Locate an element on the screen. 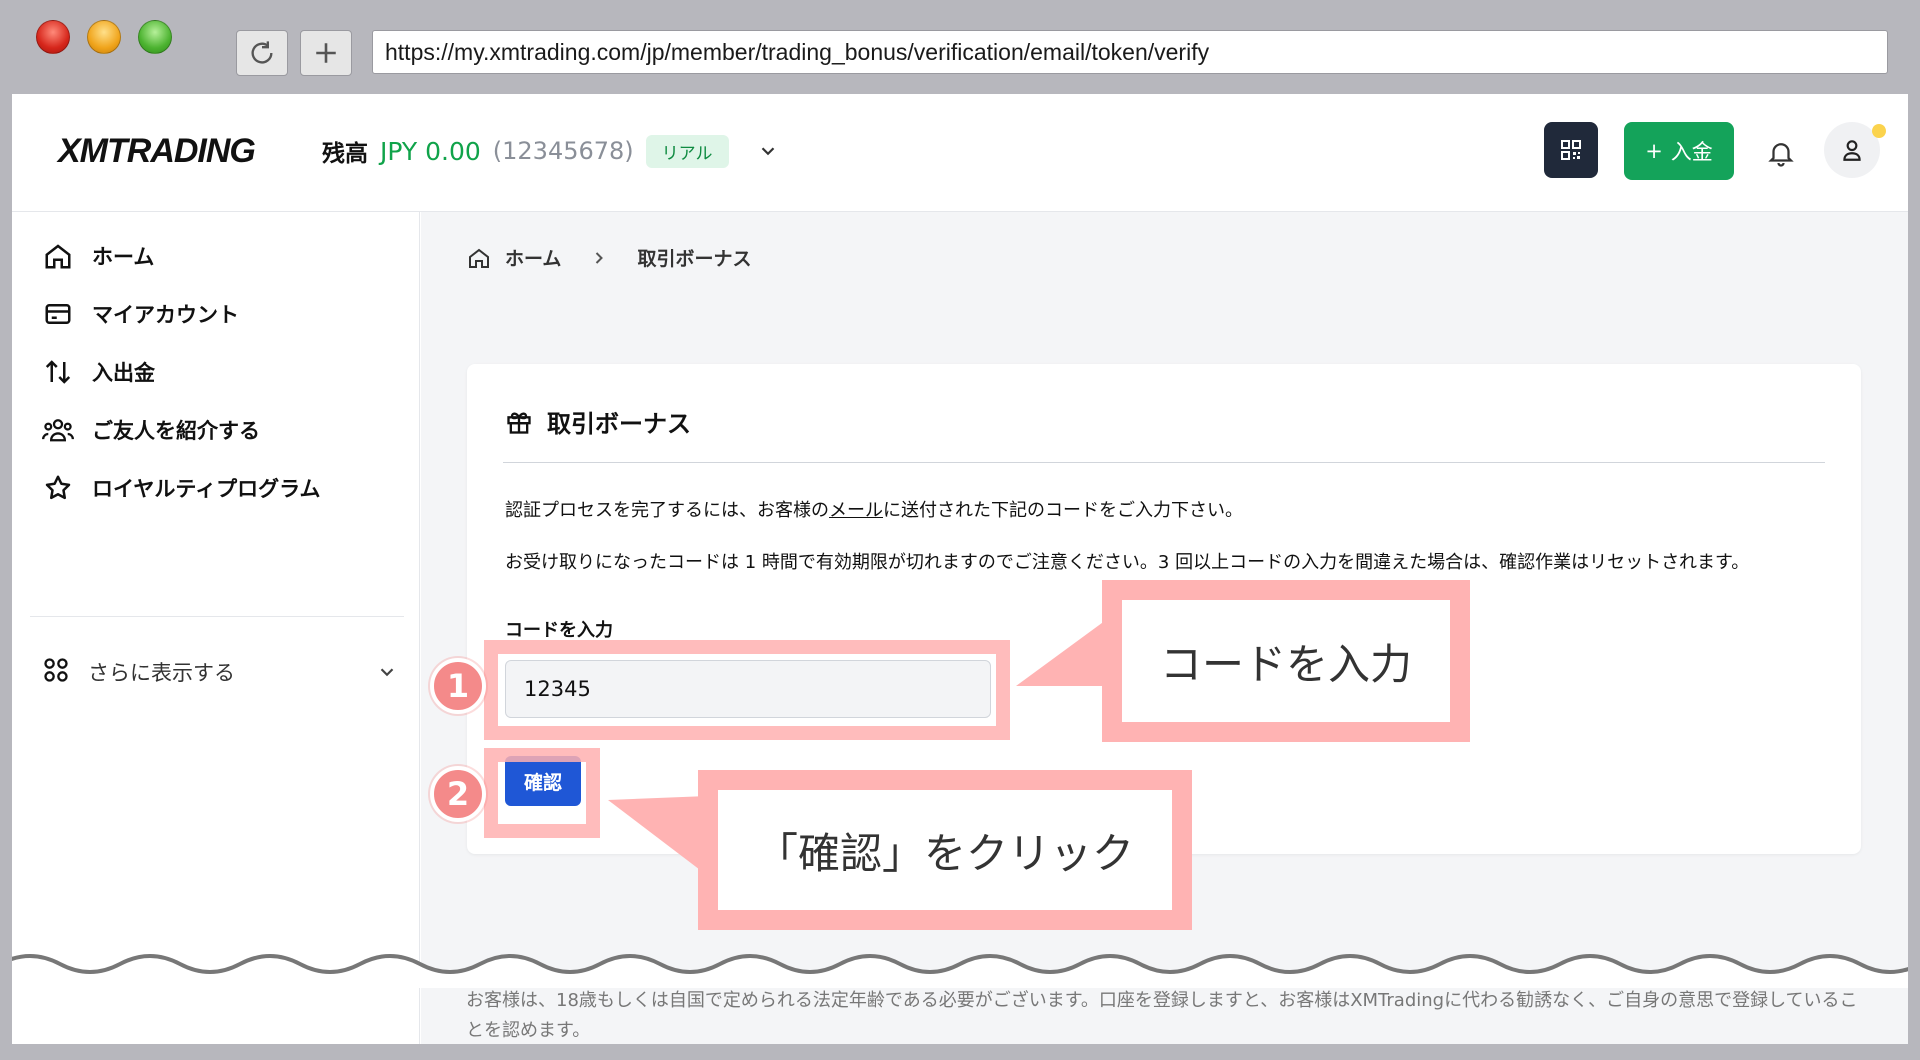  step-1-badge: 1 is located at coordinates (458, 686).